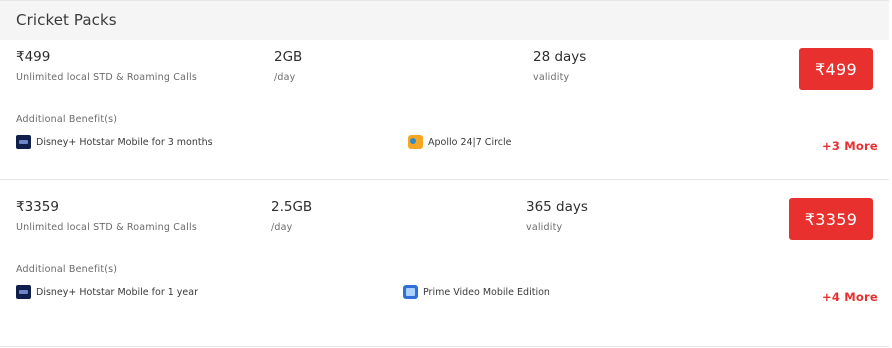 This screenshot has height=348, width=892. I want to click on plan-validity: 28 days, so click(560, 57).